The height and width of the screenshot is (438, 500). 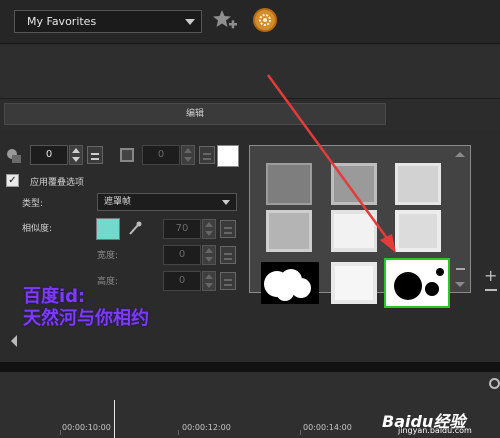 What do you see at coordinates (209, 229) in the screenshot?
I see `similarity-stepper` at bounding box center [209, 229].